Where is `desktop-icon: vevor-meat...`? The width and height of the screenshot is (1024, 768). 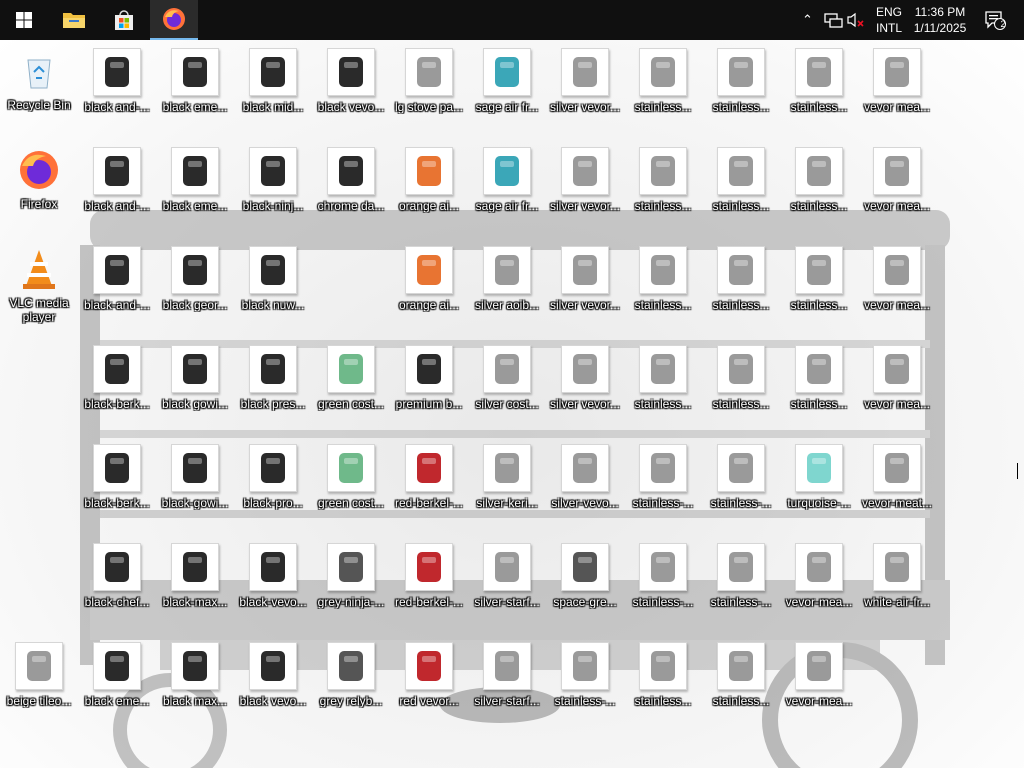
desktop-icon: vevor-meat... is located at coordinates (897, 488).